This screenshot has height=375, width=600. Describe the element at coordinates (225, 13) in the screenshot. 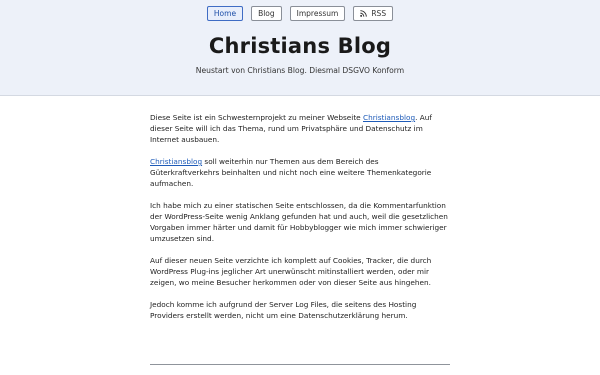

I see `nav-home-button: Home` at that location.